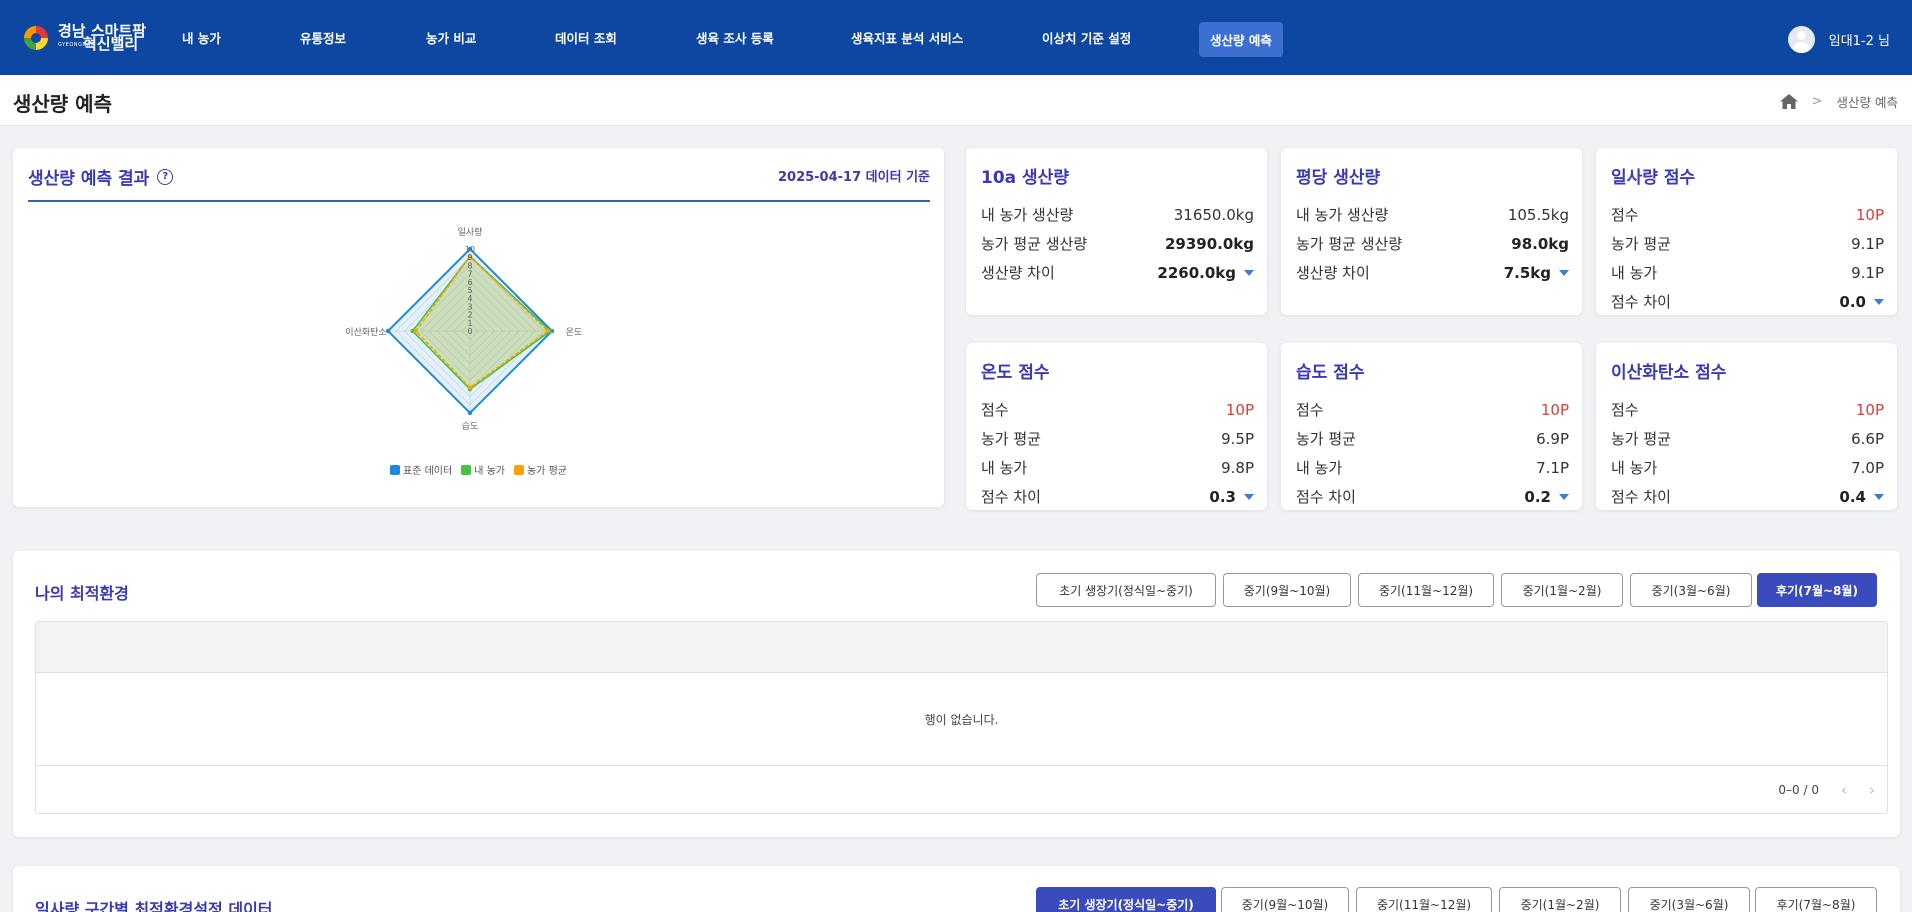  What do you see at coordinates (1432, 214) in the screenshot?
I see `metric-row: 내 농가 생산량 105.5kg` at bounding box center [1432, 214].